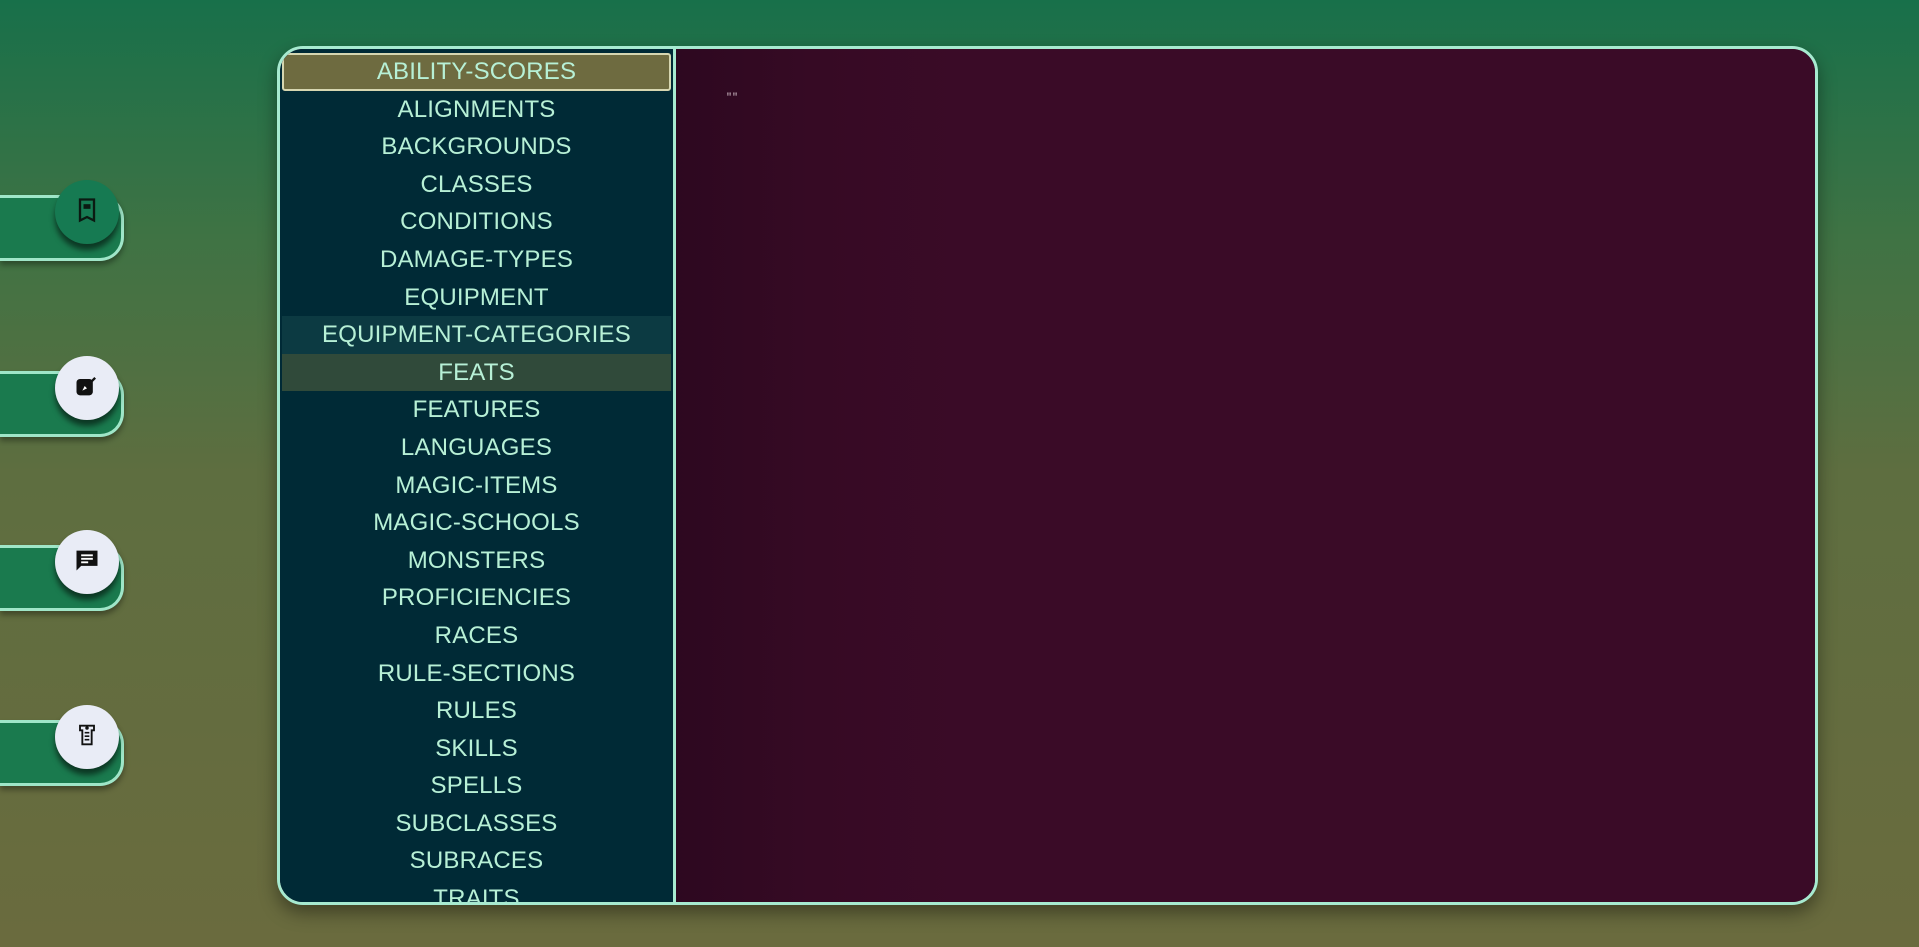  I want to click on book-nav-button, so click(87, 212).